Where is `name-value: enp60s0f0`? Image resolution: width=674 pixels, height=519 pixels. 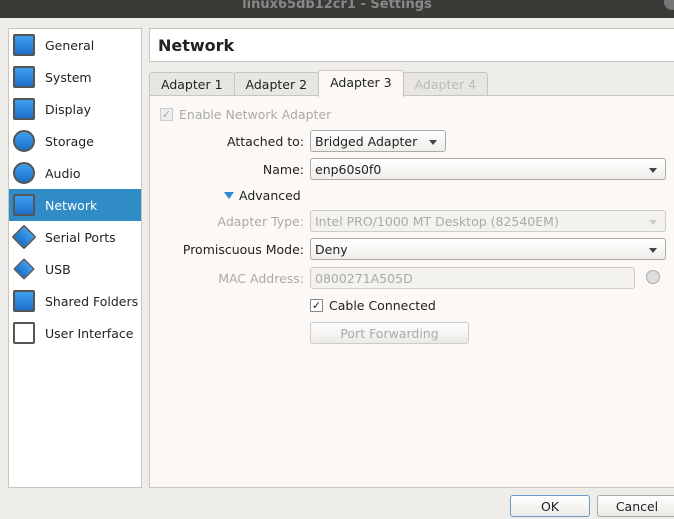
name-value: enp60s0f0 is located at coordinates (348, 169).